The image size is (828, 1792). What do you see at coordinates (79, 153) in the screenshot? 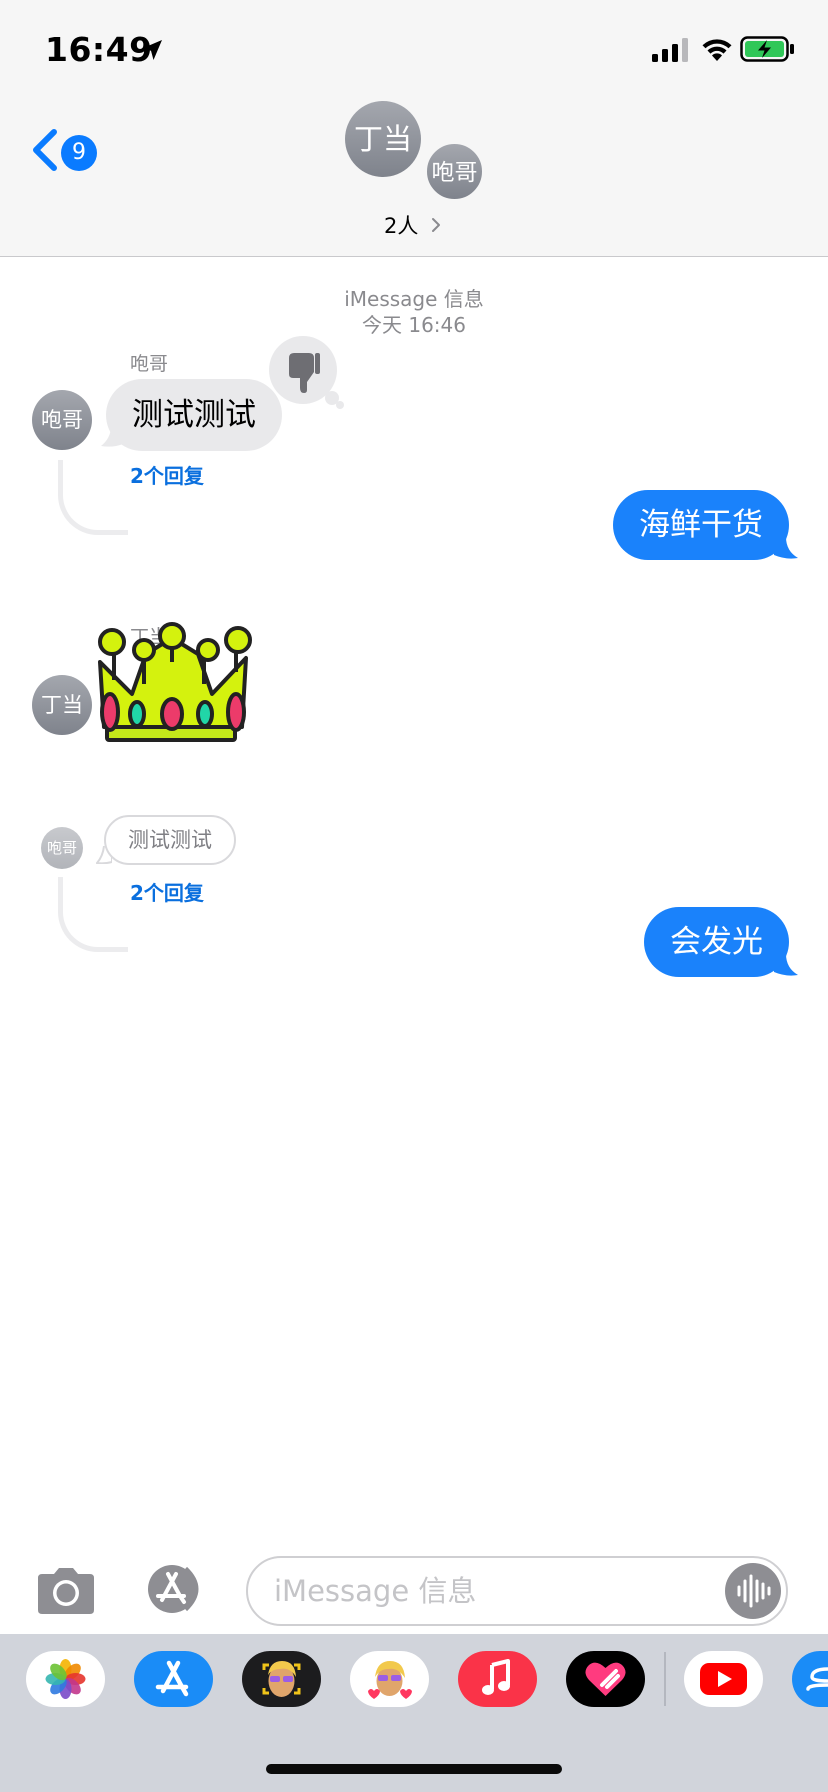
I see `unread-count-badge: 9` at bounding box center [79, 153].